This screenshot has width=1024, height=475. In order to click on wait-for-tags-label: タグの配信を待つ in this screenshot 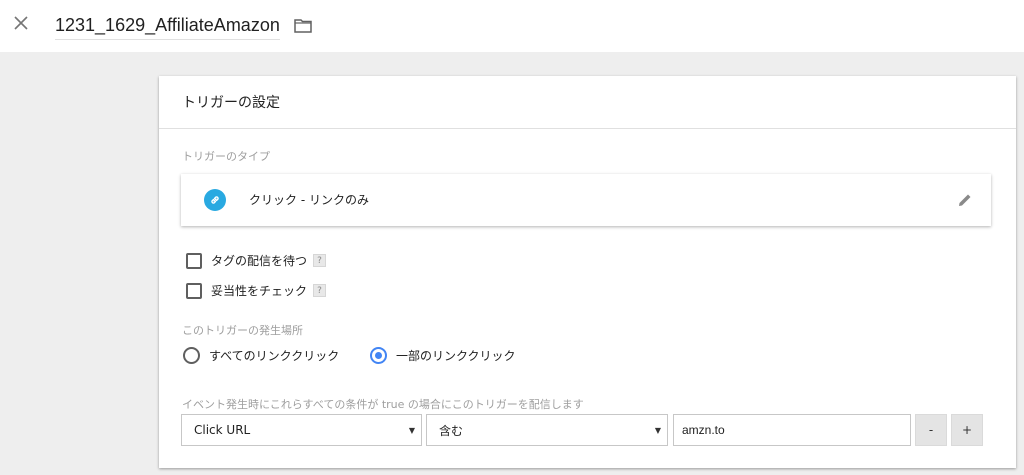, I will do `click(259, 261)`.